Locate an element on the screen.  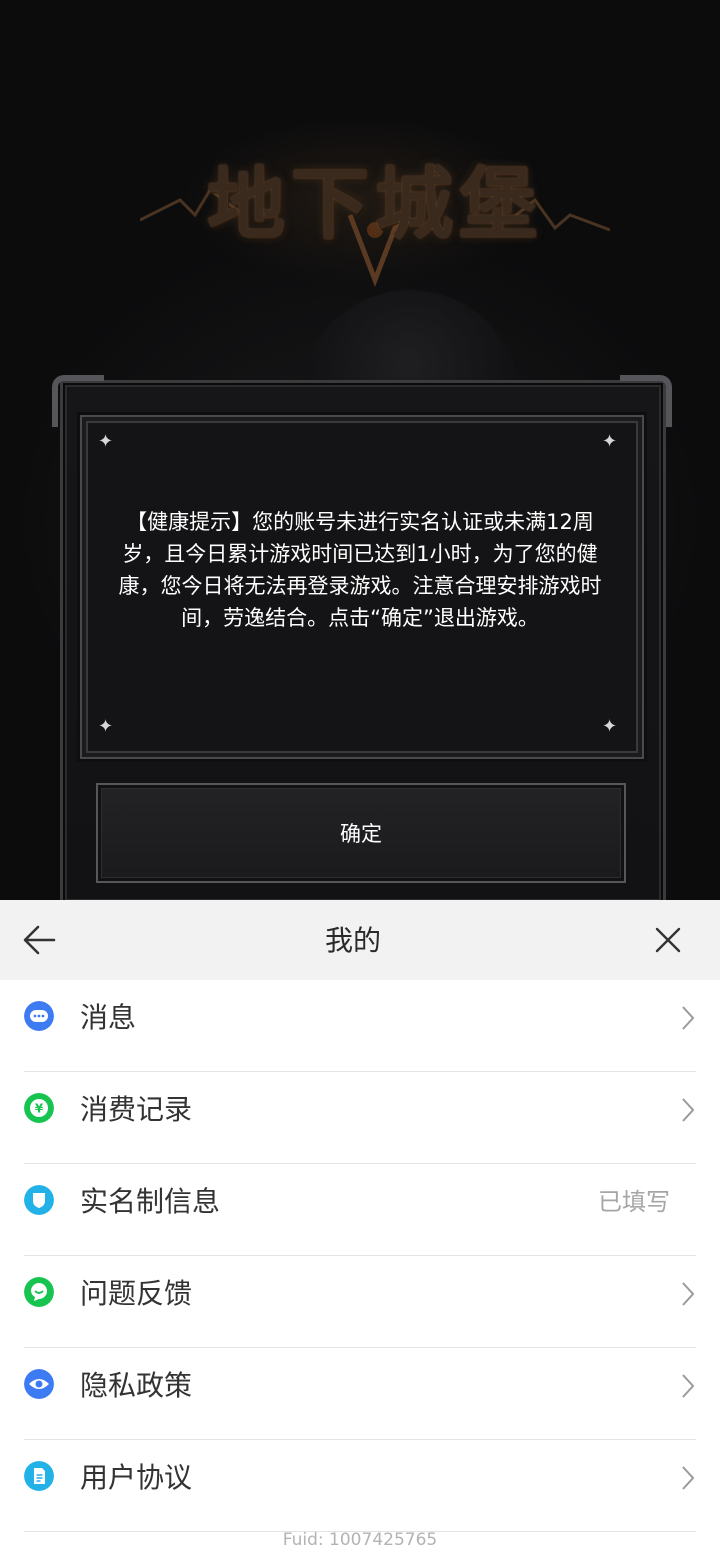
arrow-left-icon is located at coordinates (39, 940).